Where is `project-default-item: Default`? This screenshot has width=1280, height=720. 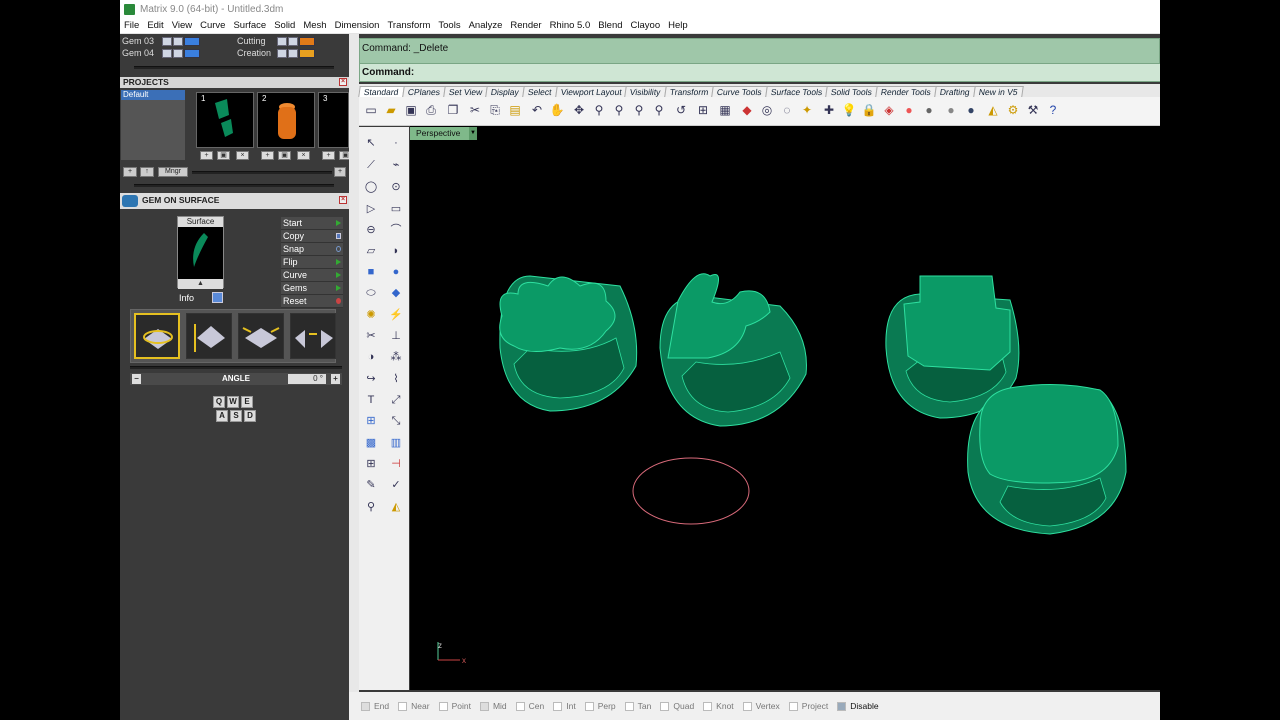
project-default-item: Default is located at coordinates (153, 95).